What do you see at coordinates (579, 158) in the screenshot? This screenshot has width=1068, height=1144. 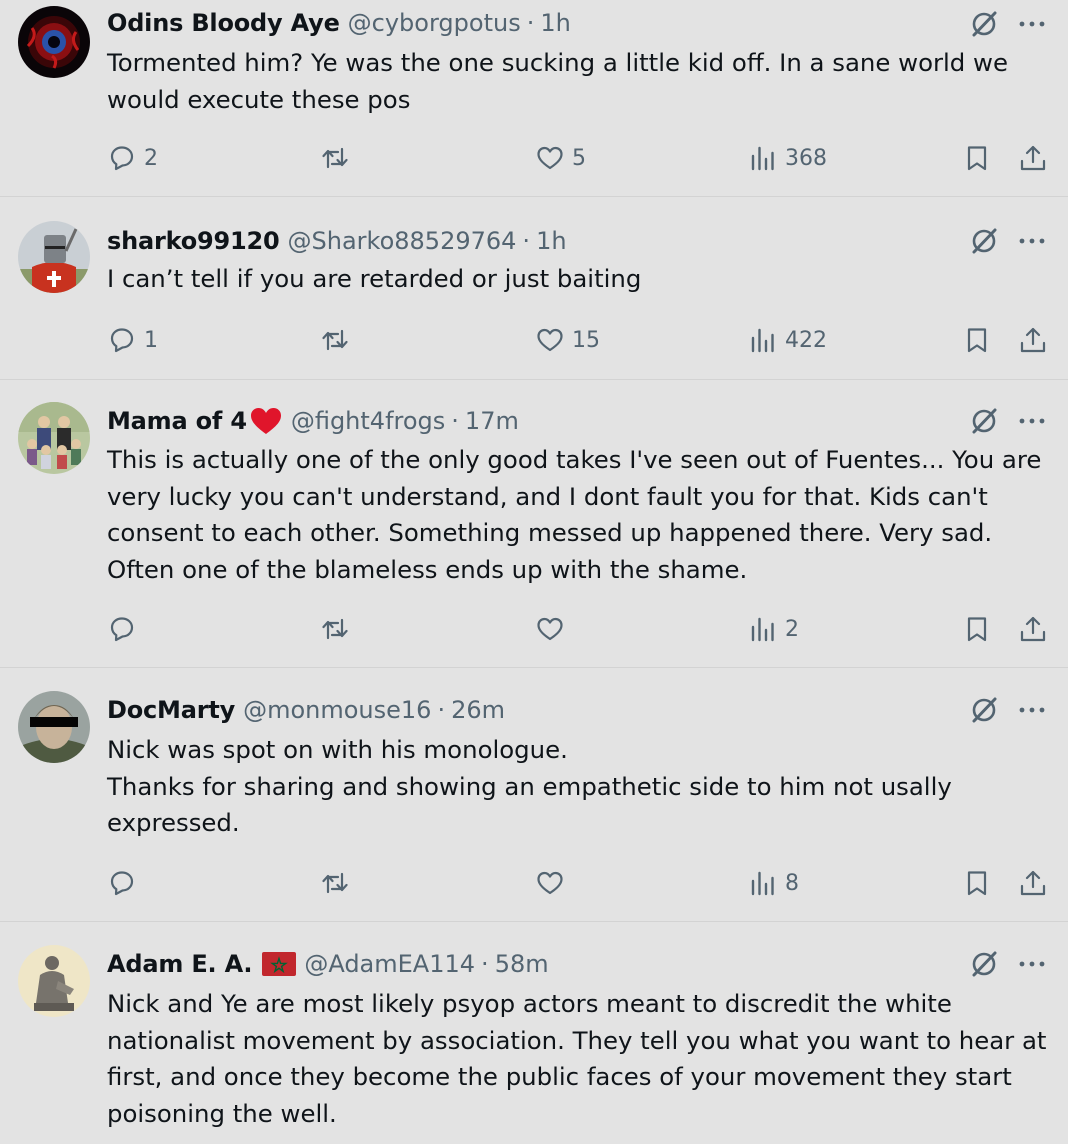 I see `like-count: 5` at bounding box center [579, 158].